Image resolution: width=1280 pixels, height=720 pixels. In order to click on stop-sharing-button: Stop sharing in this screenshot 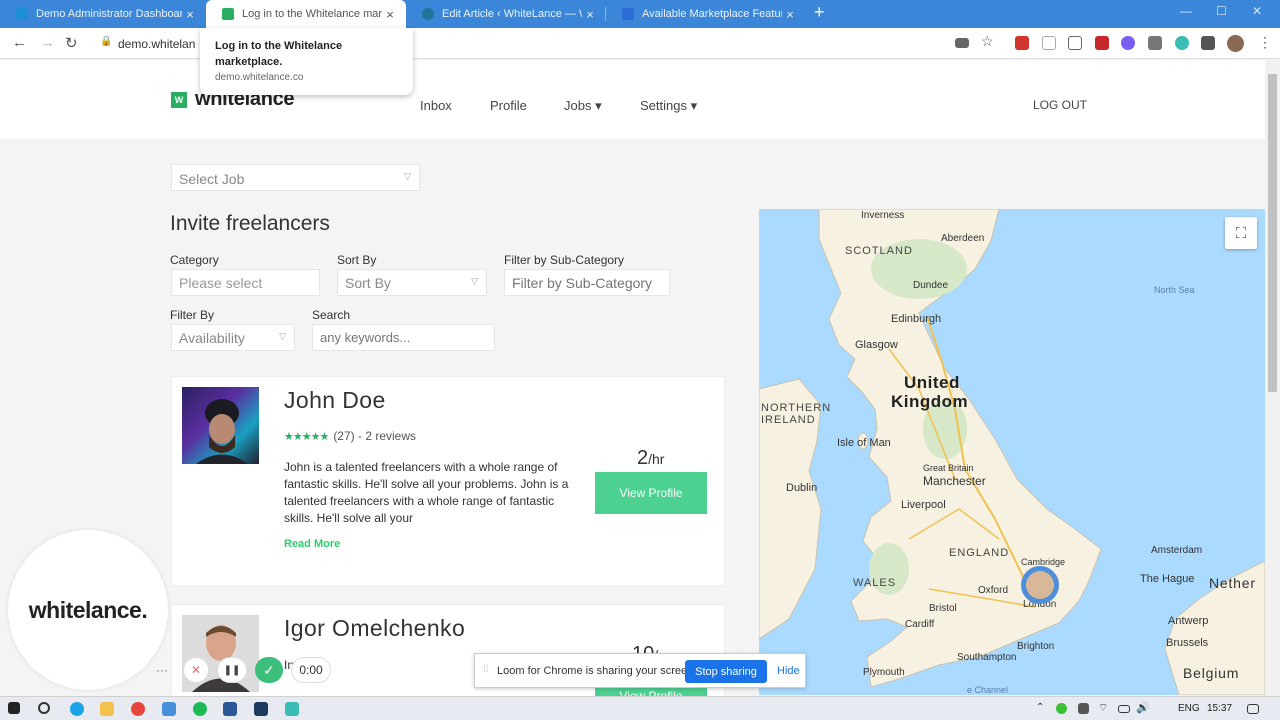, I will do `click(726, 671)`.